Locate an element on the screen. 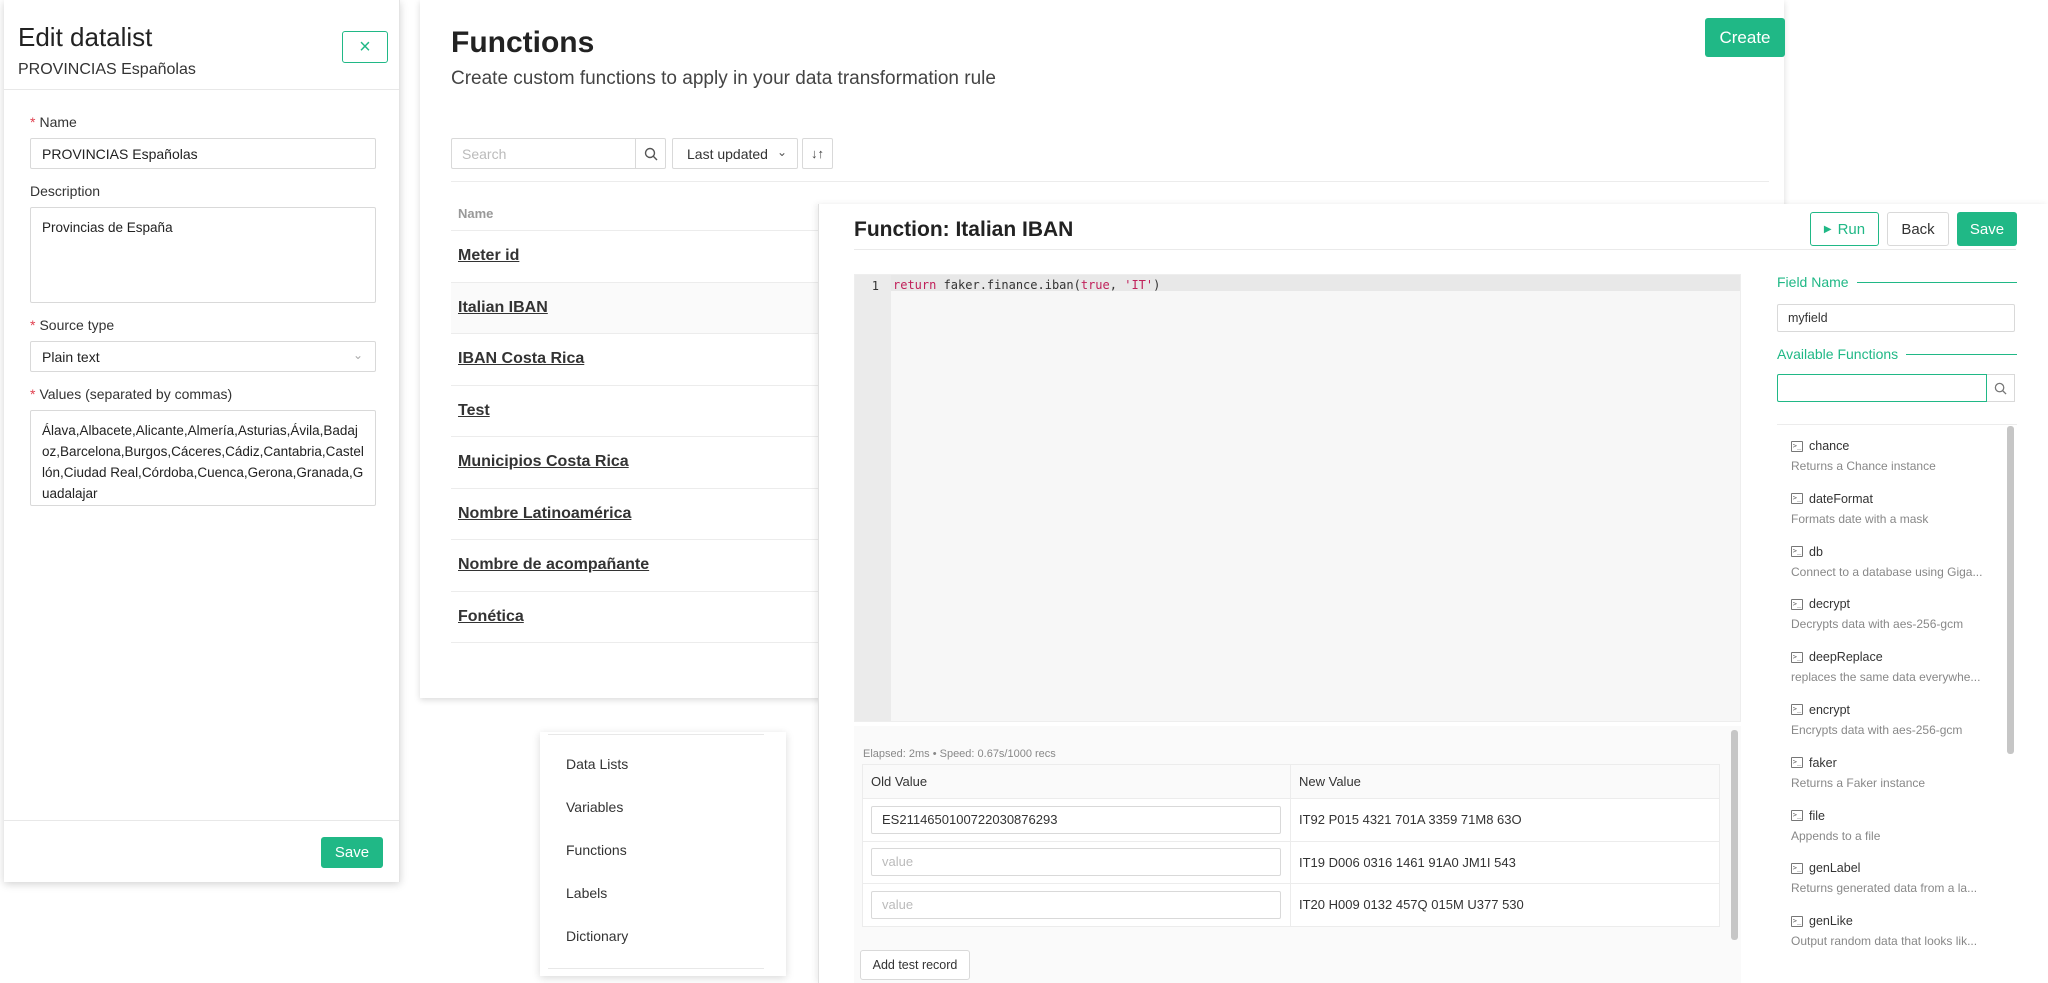 This screenshot has height=983, width=2048. new-value: IT92 P015 4321 701A 3359 71M8 63O is located at coordinates (1410, 820).